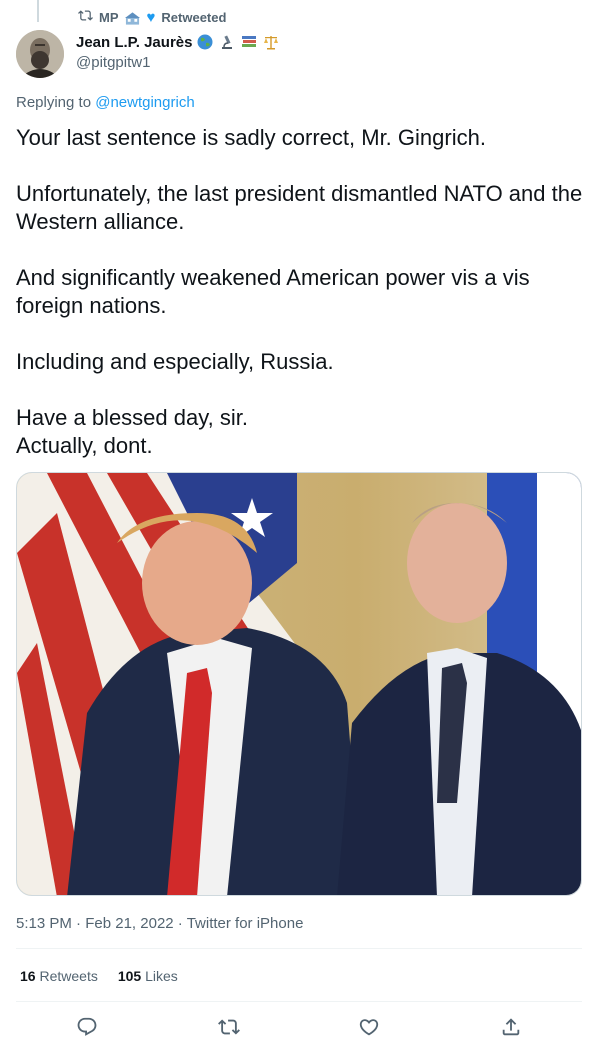 This screenshot has width=598, height=1050. I want to click on replying-to: Replying to @newtgingrich, so click(105, 102).